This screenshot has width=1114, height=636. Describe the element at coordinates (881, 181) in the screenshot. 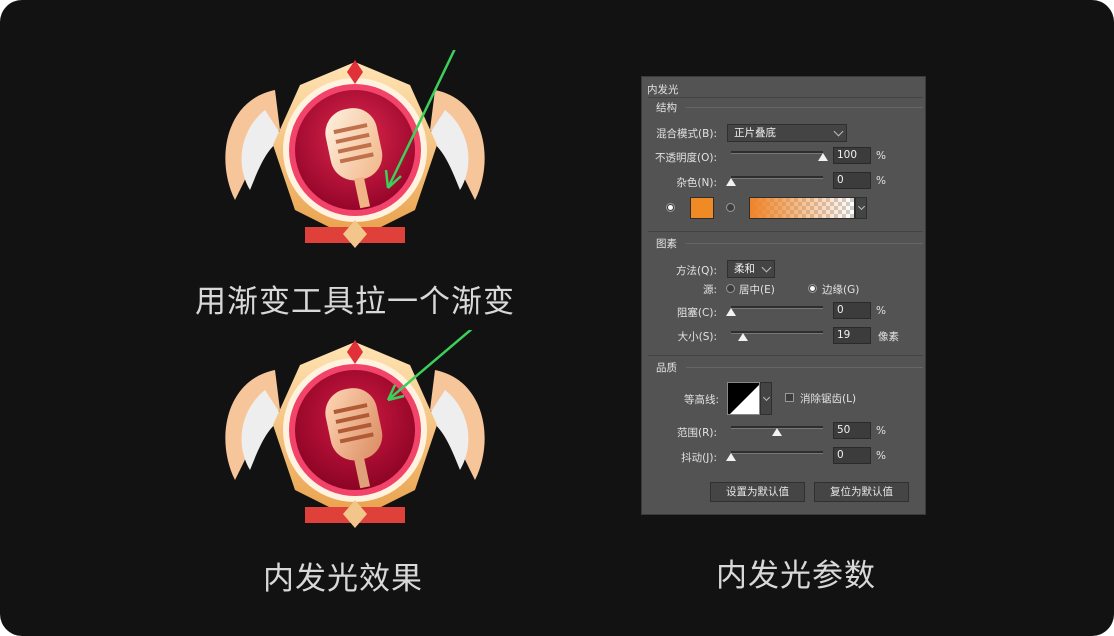

I see `noise-unit: %` at that location.